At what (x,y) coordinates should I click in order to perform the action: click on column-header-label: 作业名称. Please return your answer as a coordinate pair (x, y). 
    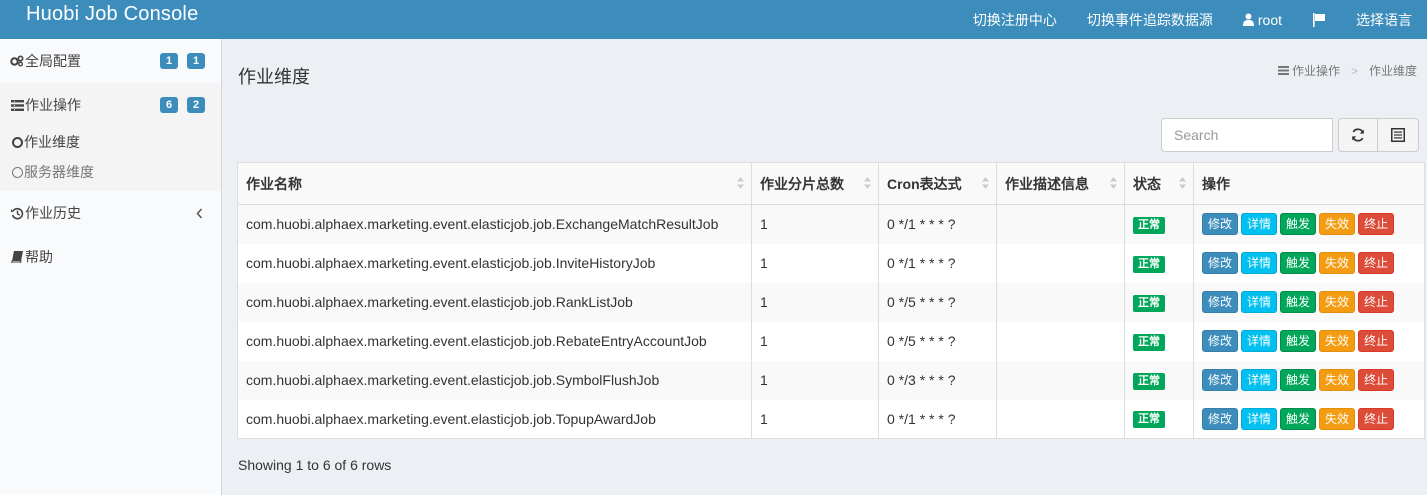
    Looking at the image, I should click on (274, 183).